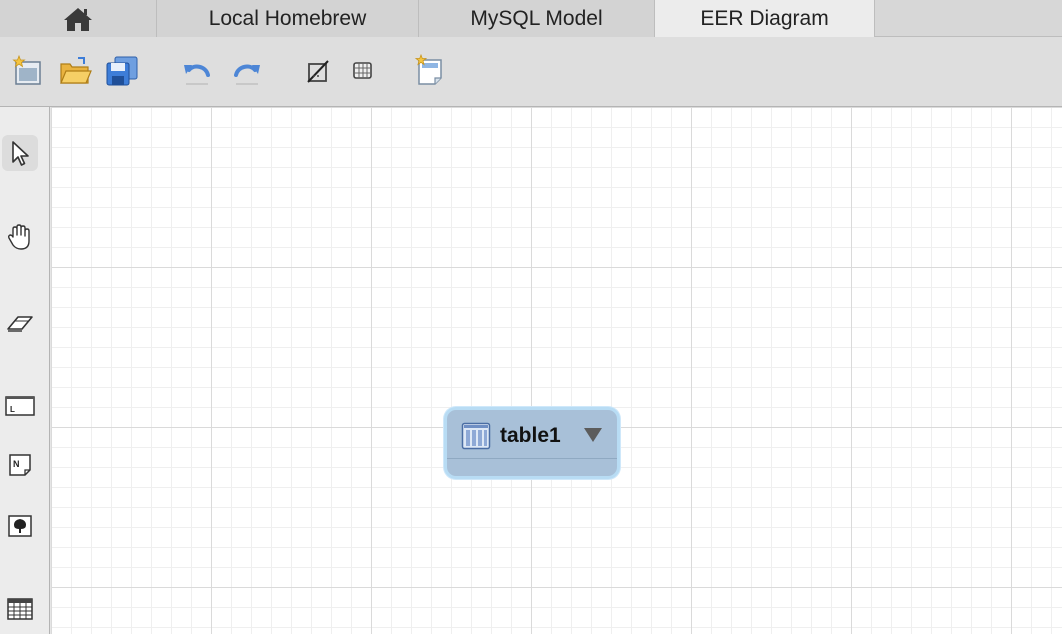 This screenshot has width=1062, height=634. I want to click on new-document-button, so click(27, 71).